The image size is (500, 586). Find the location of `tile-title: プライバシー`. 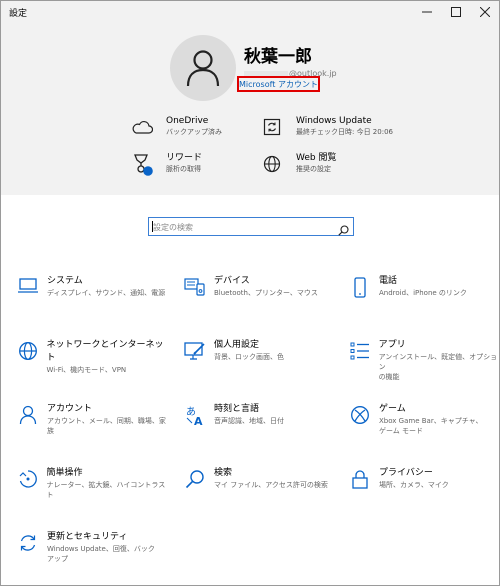

tile-title: プライバシー is located at coordinates (406, 473).